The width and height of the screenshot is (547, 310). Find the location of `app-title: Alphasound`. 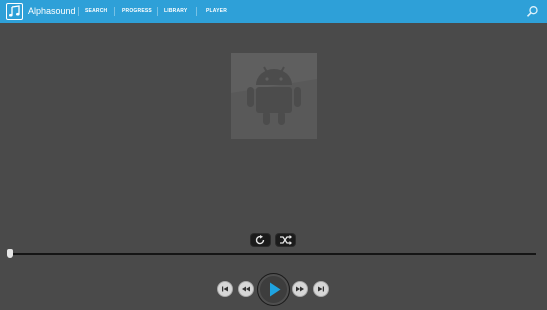

app-title: Alphasound is located at coordinates (52, 11).